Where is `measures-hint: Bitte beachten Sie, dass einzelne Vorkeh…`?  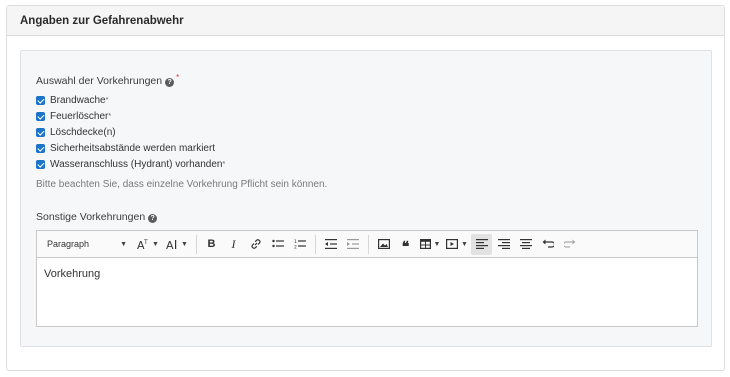
measures-hint: Bitte beachten Sie, dass einzelne Vorkeh… is located at coordinates (182, 184).